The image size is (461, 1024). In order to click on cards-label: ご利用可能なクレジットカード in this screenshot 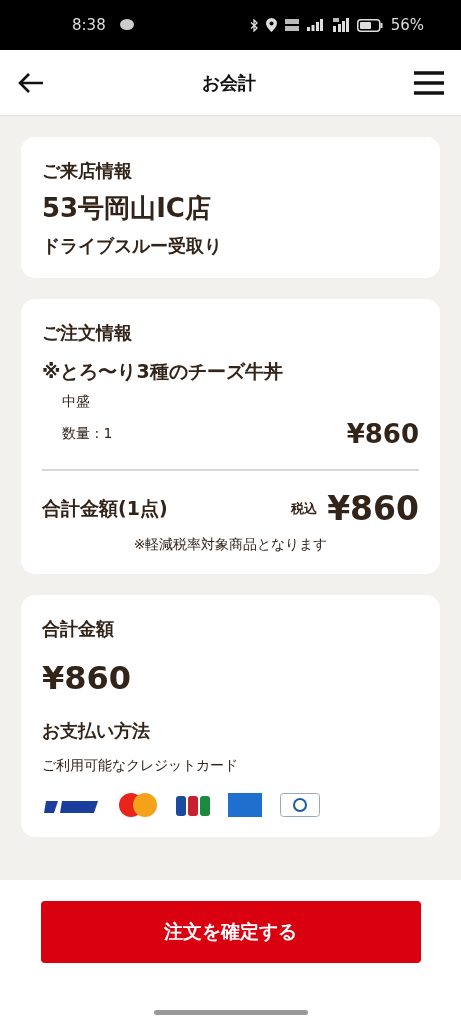, I will do `click(140, 766)`.